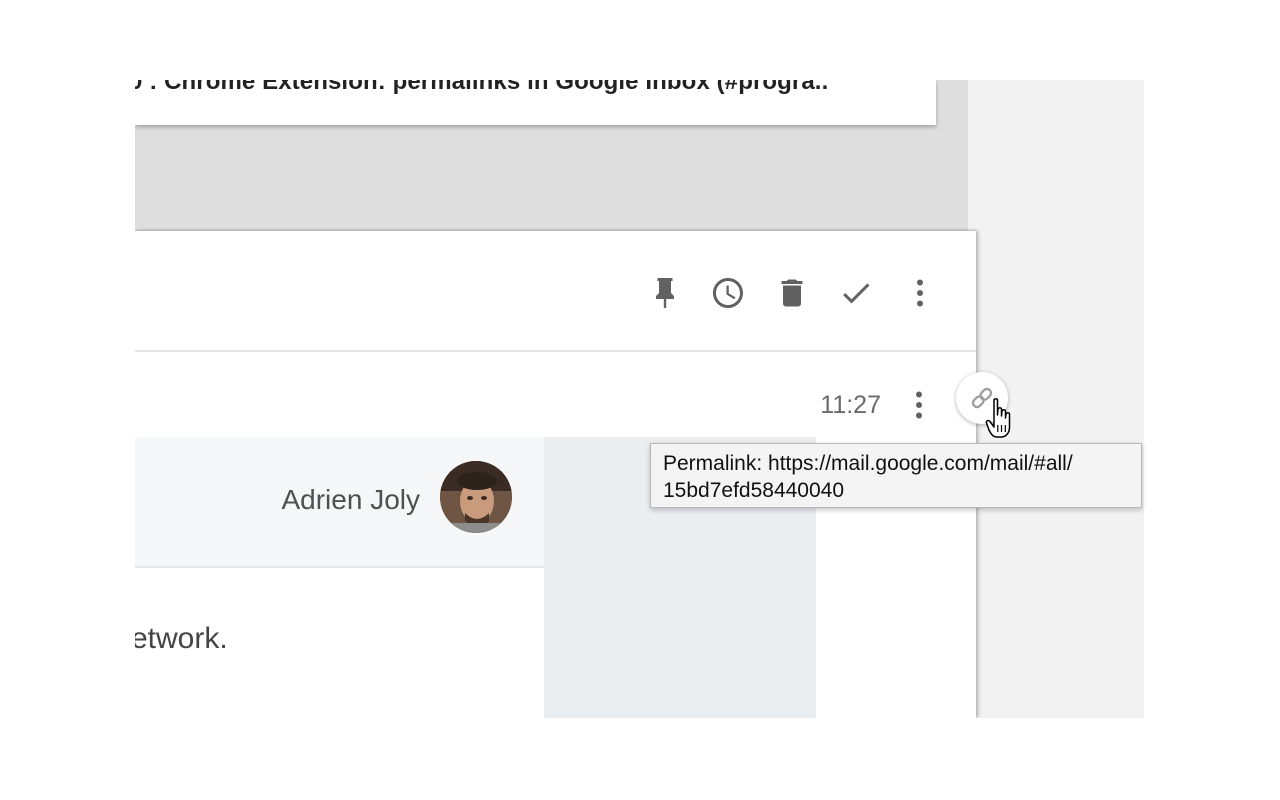 This screenshot has height=800, width=1280. I want to click on done-button, so click(856, 293).